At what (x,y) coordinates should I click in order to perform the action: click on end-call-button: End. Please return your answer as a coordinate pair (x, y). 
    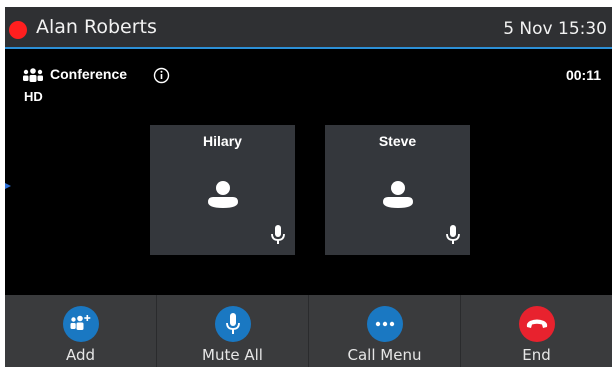
    Looking at the image, I should click on (536, 331).